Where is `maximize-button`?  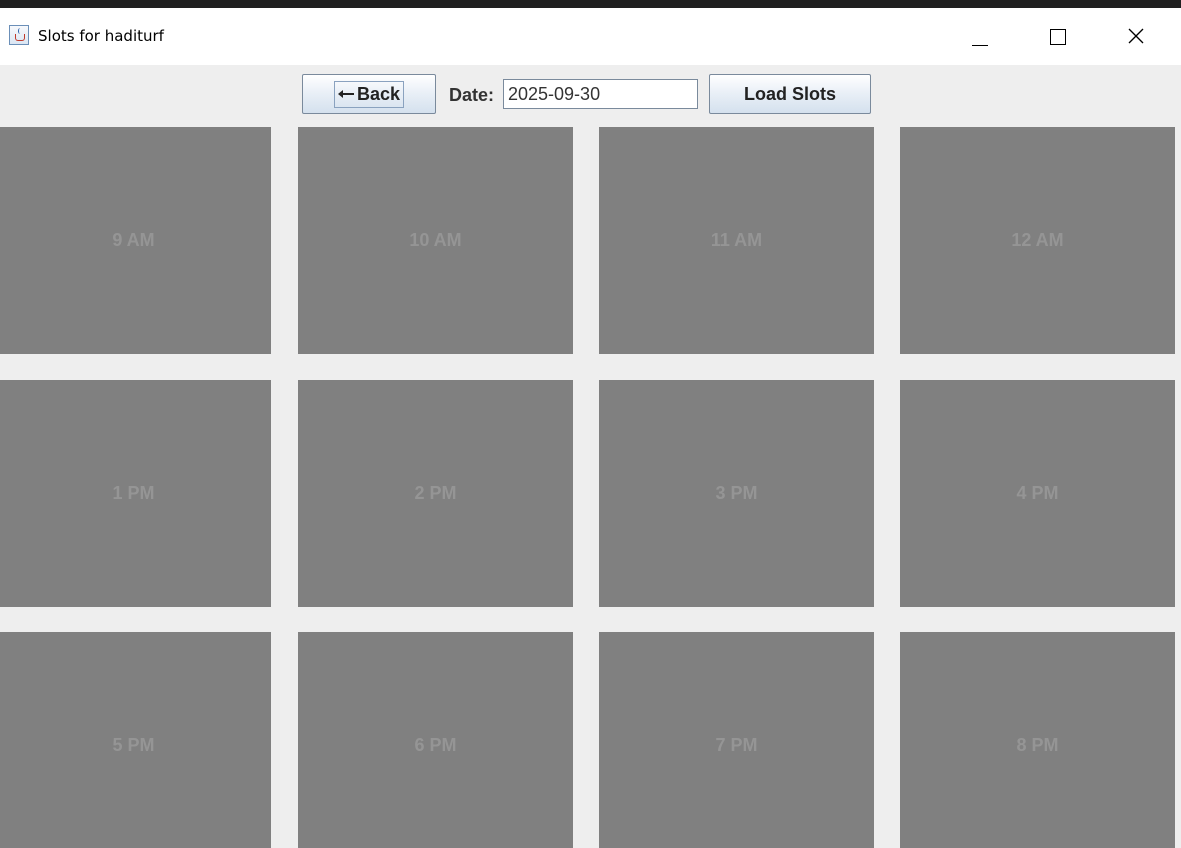
maximize-button is located at coordinates (1063, 36).